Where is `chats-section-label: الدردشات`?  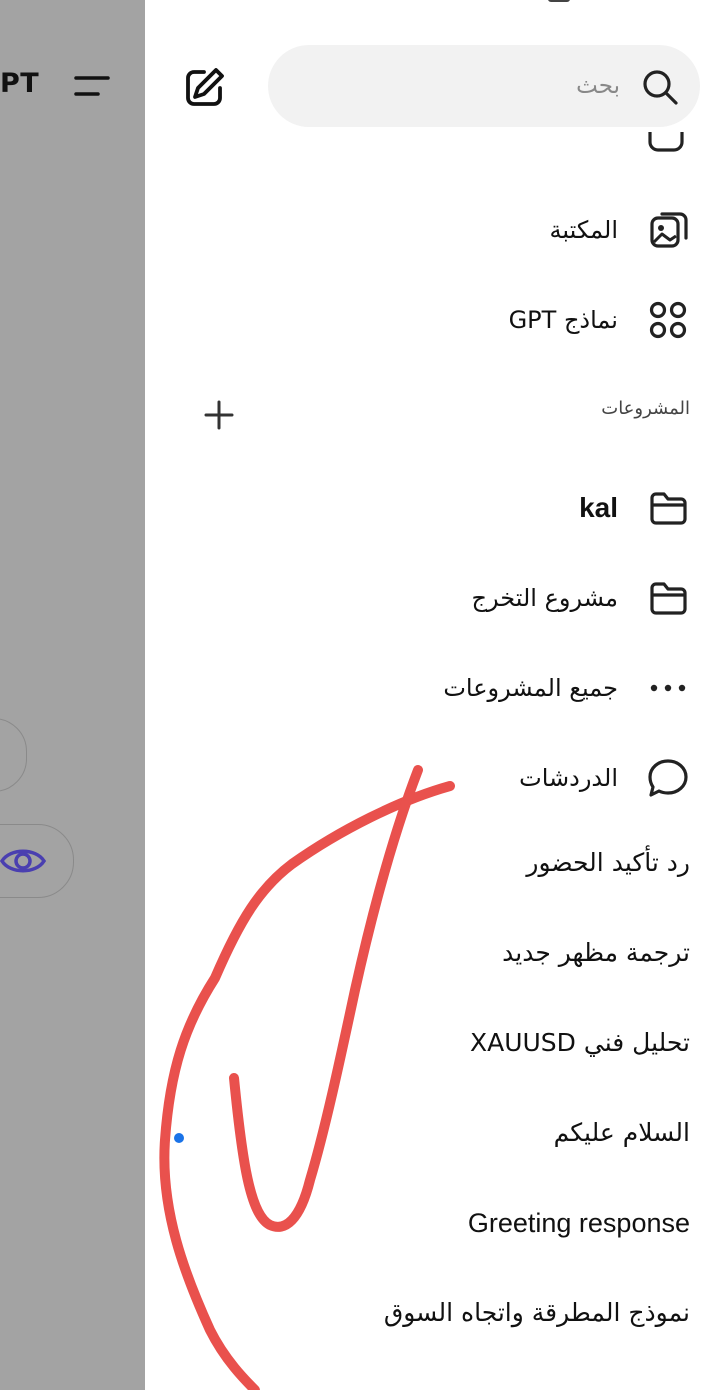 chats-section-label: الدردشات is located at coordinates (568, 778).